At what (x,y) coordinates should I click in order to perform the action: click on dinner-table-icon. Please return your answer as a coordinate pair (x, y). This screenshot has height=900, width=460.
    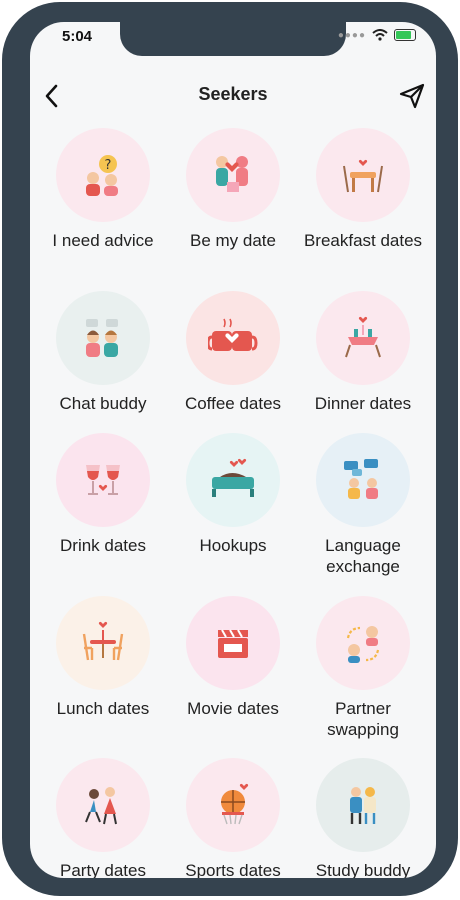
    Looking at the image, I should click on (363, 337).